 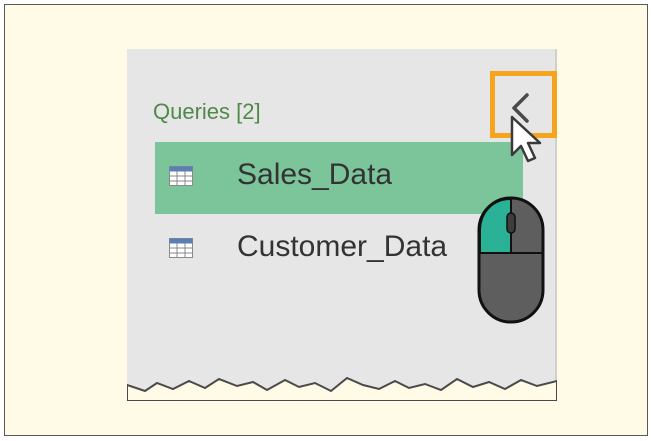 What do you see at coordinates (511, 260) in the screenshot?
I see `mouse-icon` at bounding box center [511, 260].